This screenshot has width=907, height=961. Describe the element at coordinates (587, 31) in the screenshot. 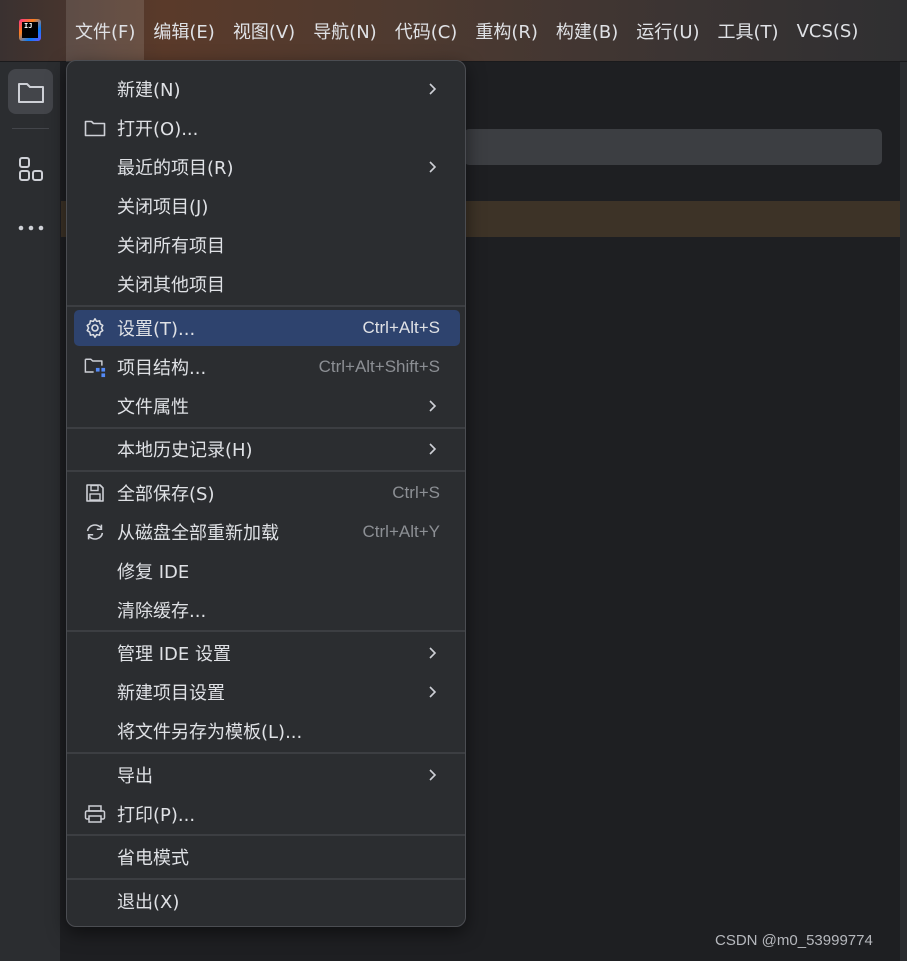

I see `menu-build: 构建(B)` at that location.